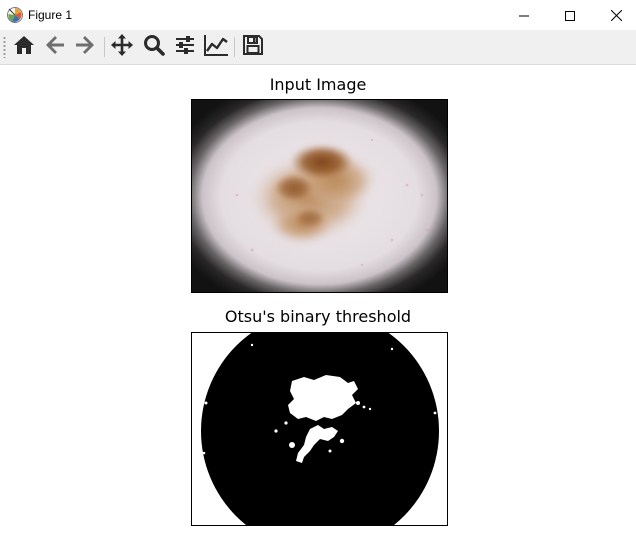  Describe the element at coordinates (4, 47) in the screenshot. I see `toolbar-grip` at that location.